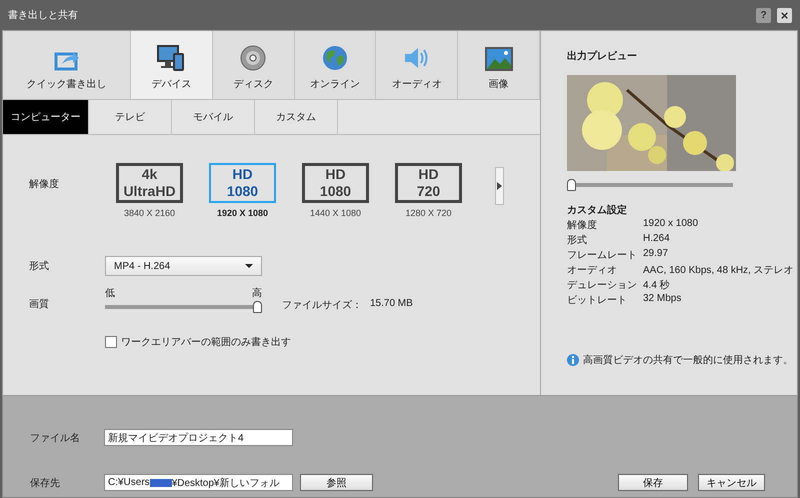  I want to click on setting-label: フレームレート, so click(602, 255).